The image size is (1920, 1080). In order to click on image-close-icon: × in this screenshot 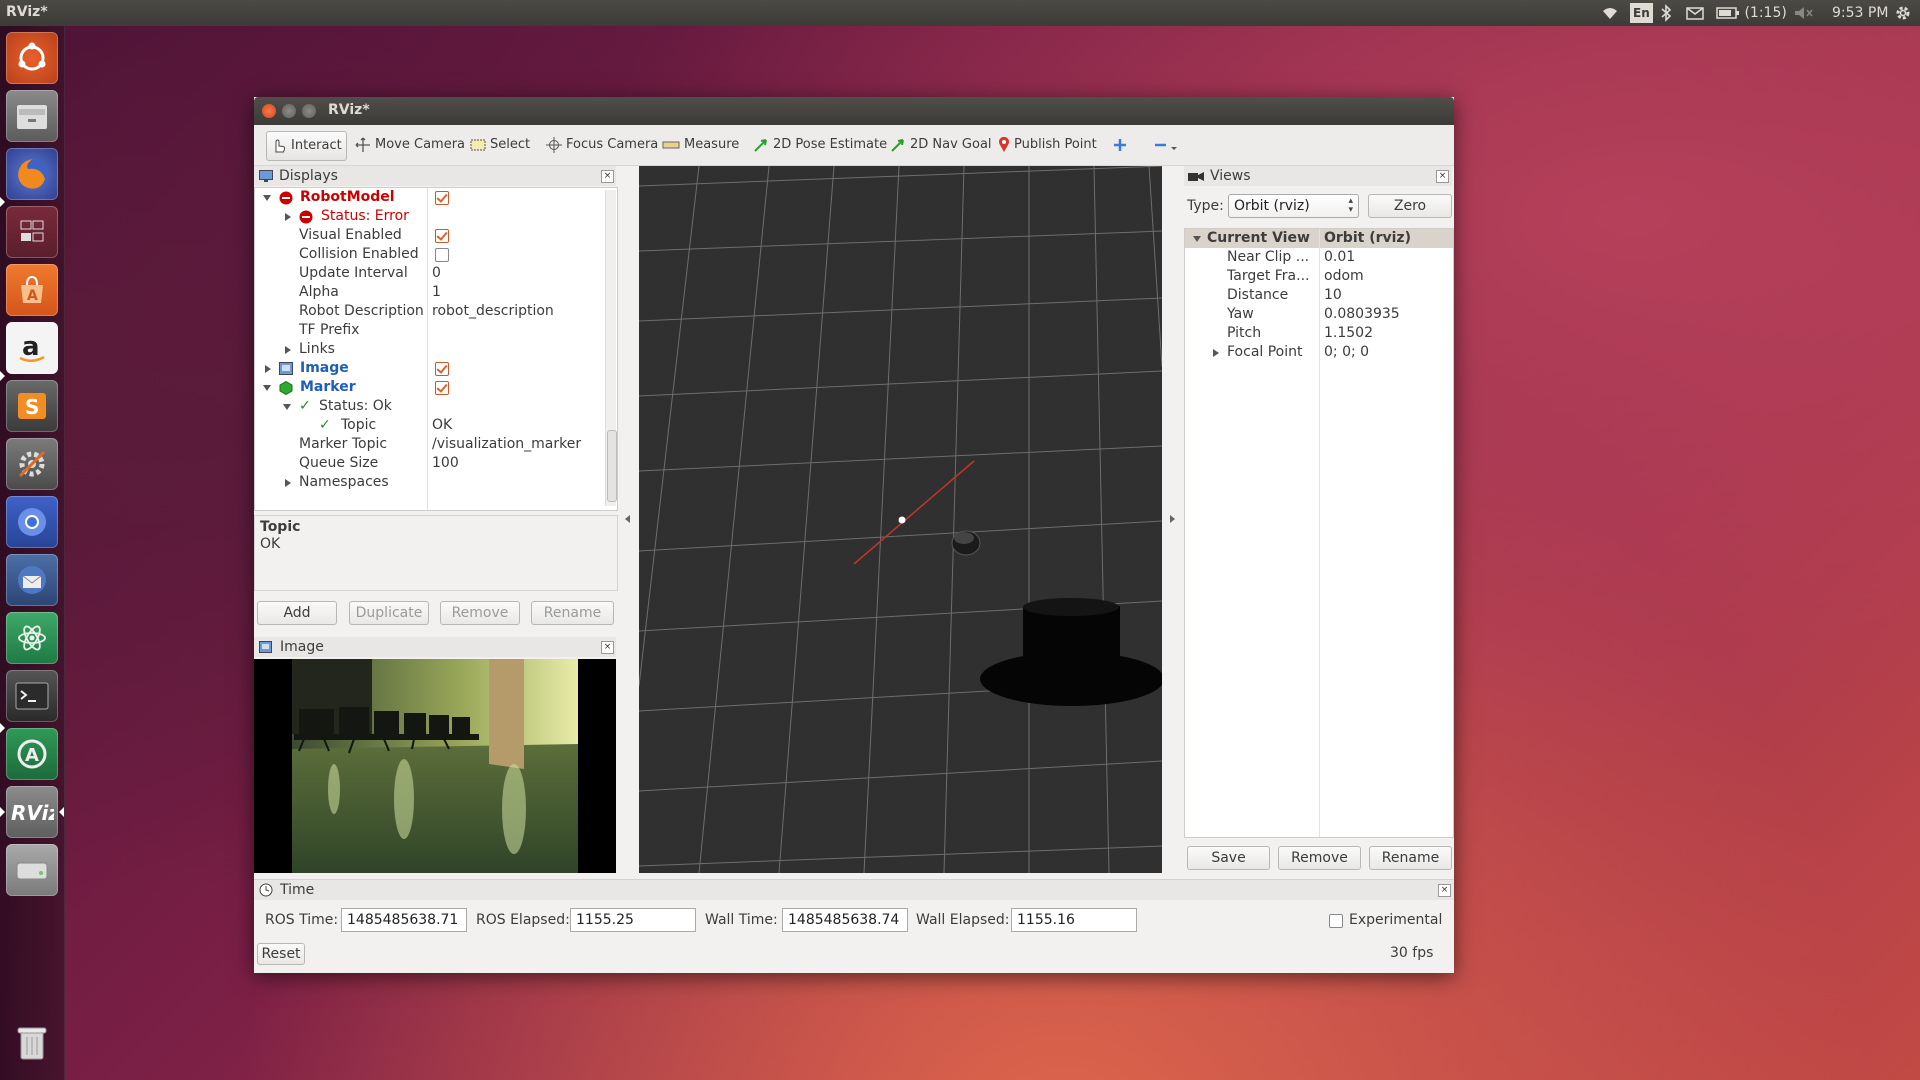, I will do `click(607, 647)`.